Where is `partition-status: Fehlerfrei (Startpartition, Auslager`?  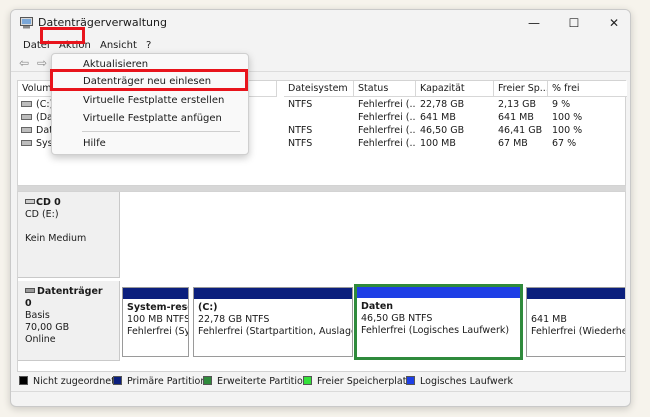 partition-status: Fehlerfrei (Startpartition, Auslager is located at coordinates (275, 331).